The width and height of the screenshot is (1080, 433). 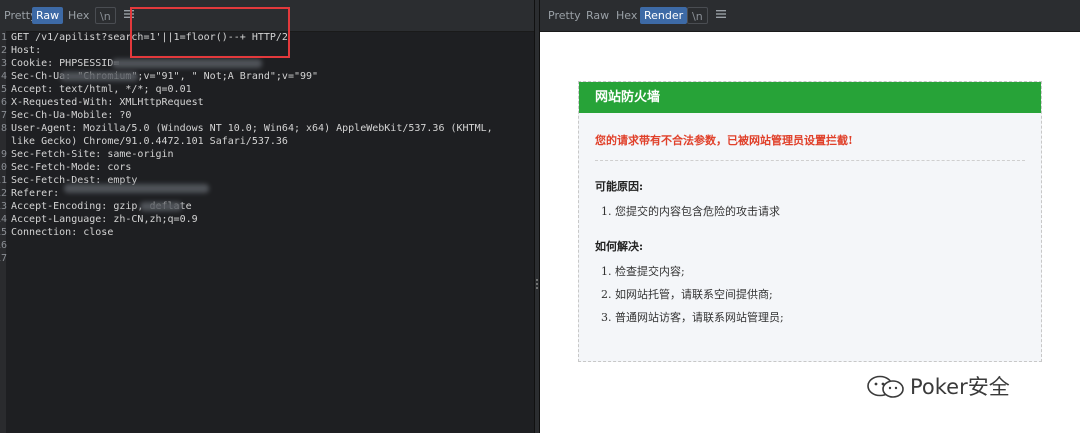 What do you see at coordinates (692, 317) in the screenshot?
I see `solution-item: 3. 普通网站访客，请联系网站管理员;` at bounding box center [692, 317].